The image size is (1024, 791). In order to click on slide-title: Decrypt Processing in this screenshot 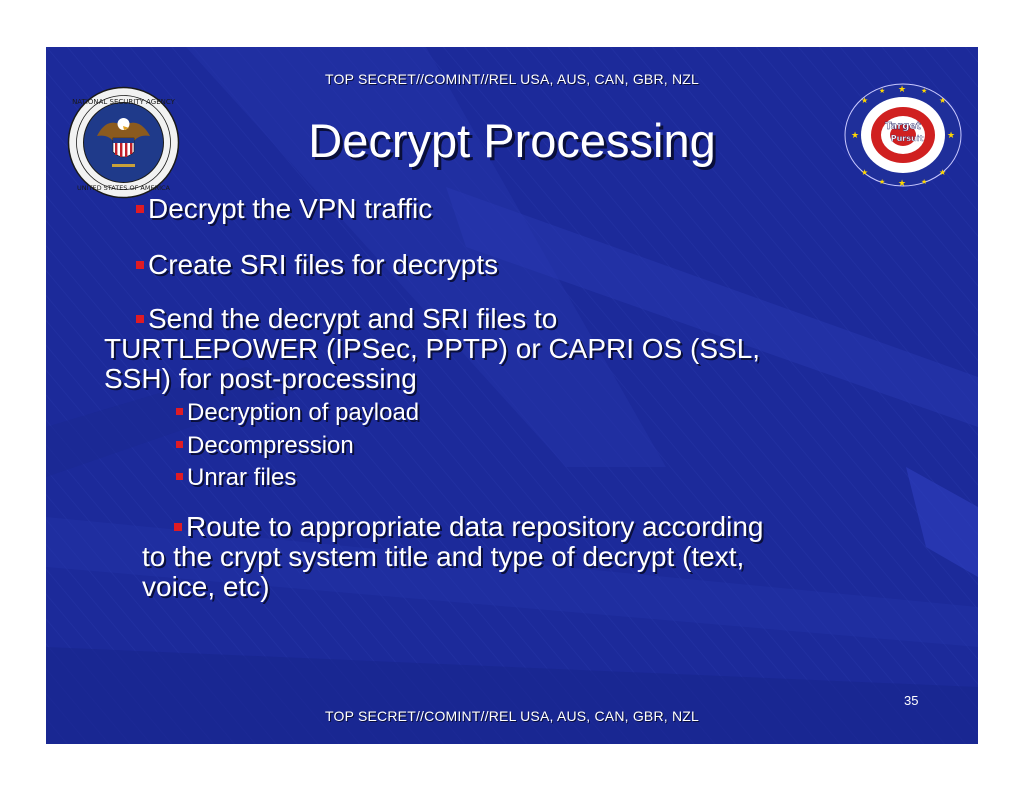, I will do `click(512, 140)`.